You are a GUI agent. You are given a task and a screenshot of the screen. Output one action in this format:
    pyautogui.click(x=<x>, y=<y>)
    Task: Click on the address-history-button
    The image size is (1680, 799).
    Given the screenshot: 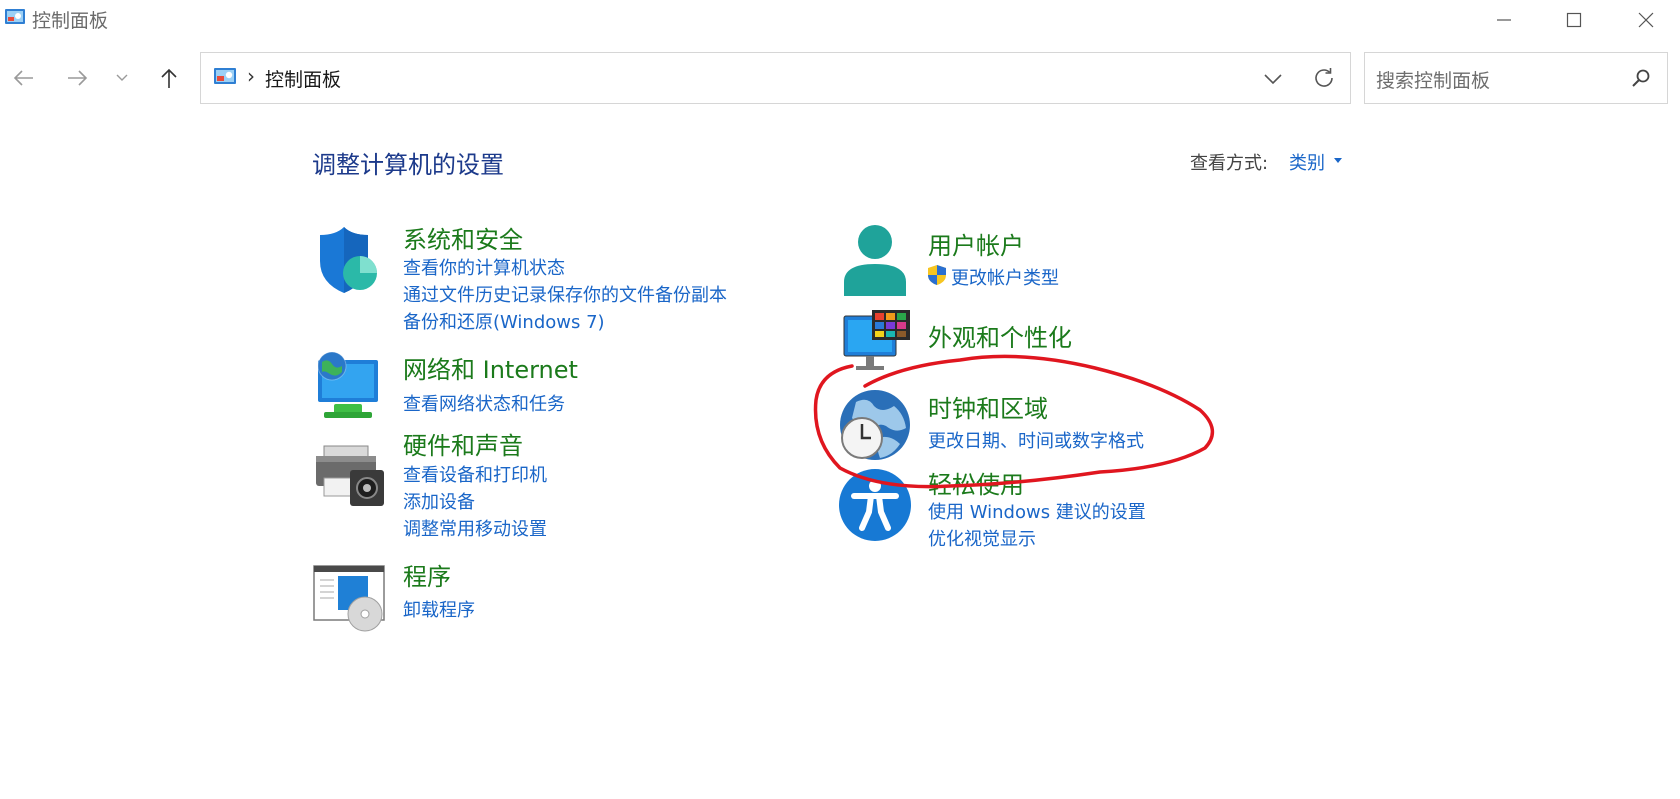 What is the action you would take?
    pyautogui.click(x=1273, y=79)
    